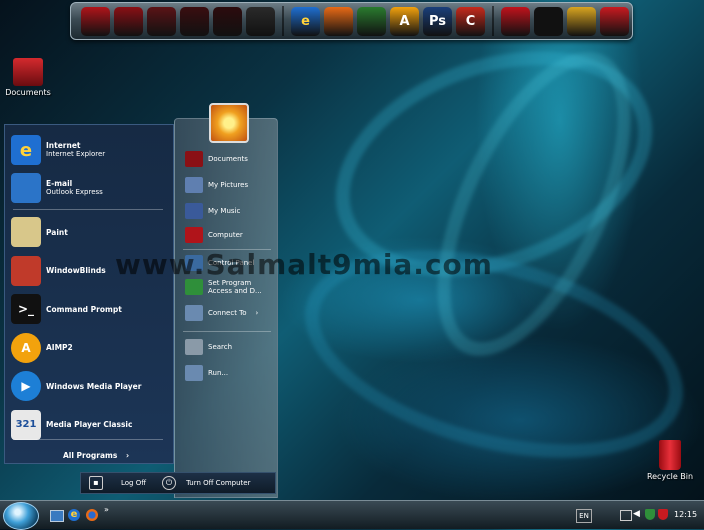  I want to click on quick-launch-overflow-icon: », so click(106, 509).